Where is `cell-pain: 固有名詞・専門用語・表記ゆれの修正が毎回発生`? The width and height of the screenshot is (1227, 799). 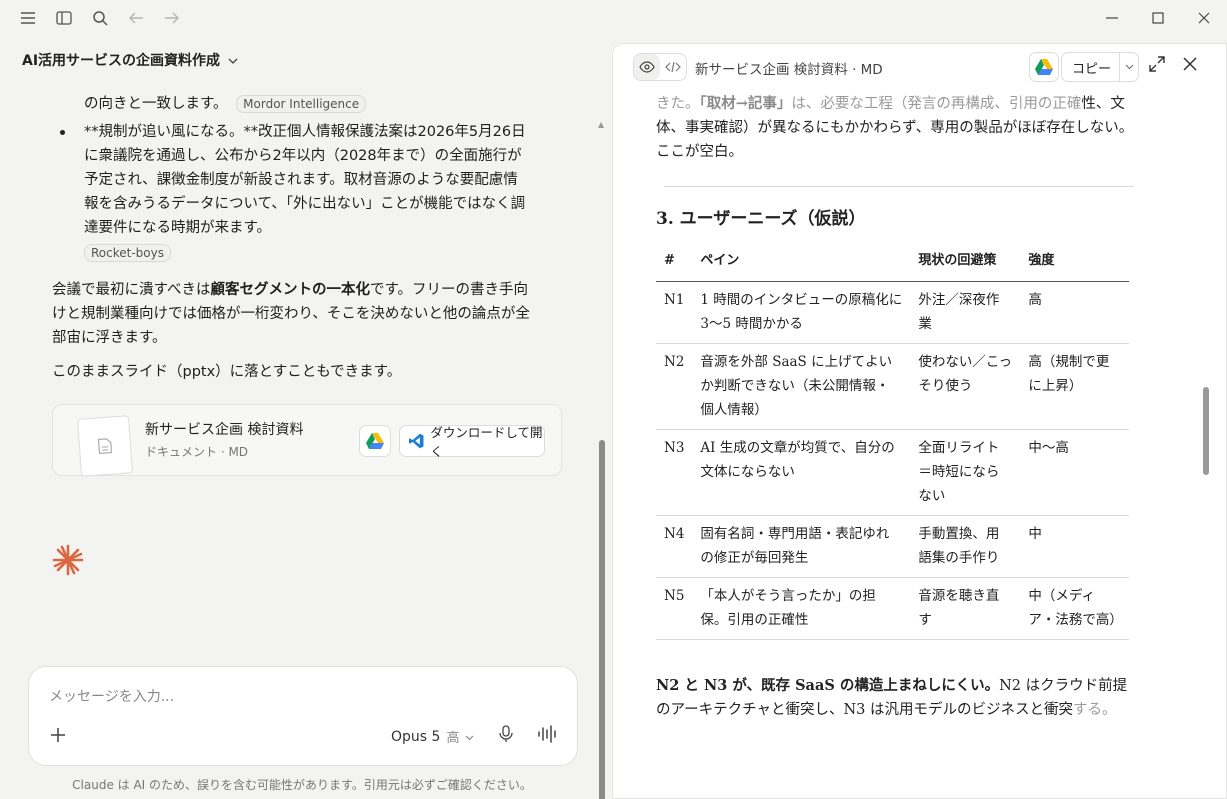
cell-pain: 固有名詞・専門用語・表記ゆれの修正が毎回発生 is located at coordinates (801, 546).